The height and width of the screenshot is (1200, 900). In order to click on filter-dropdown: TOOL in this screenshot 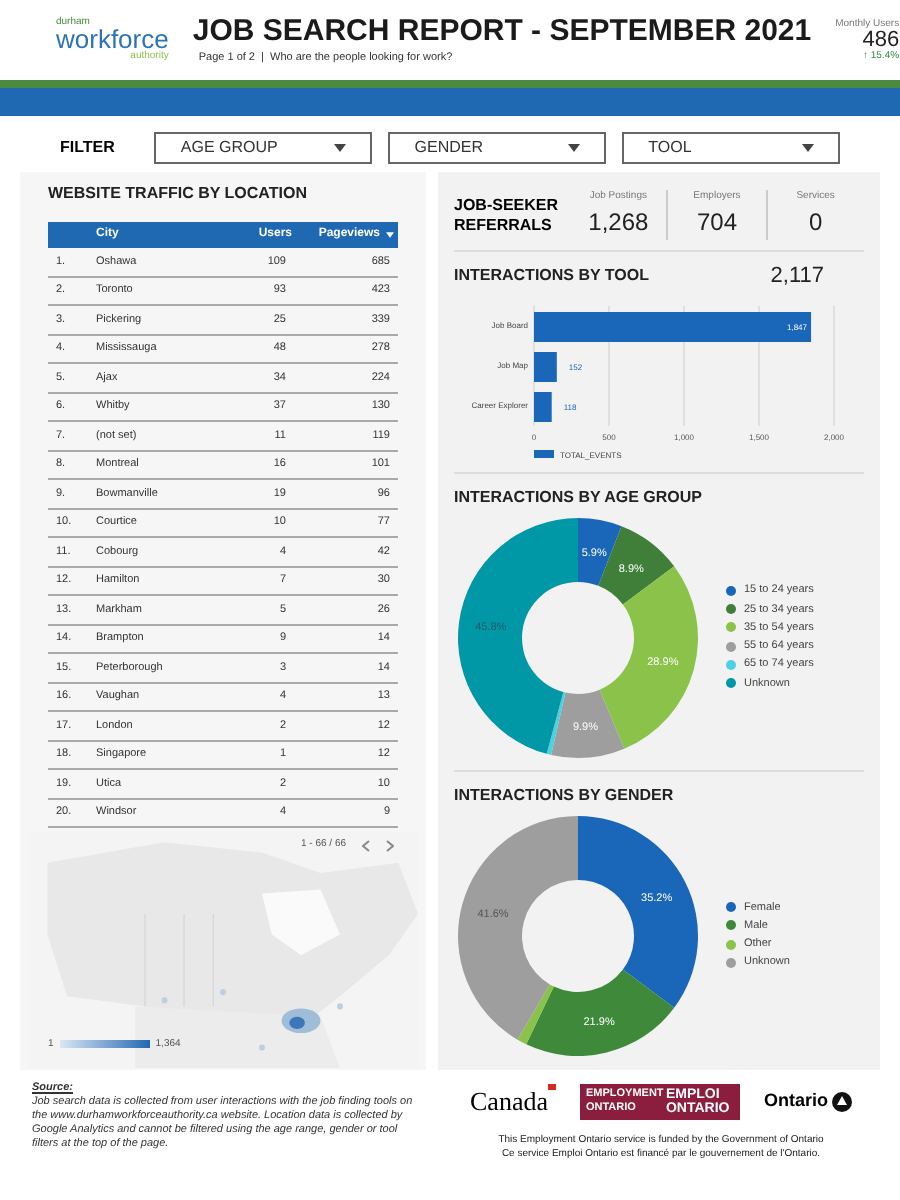, I will do `click(731, 147)`.